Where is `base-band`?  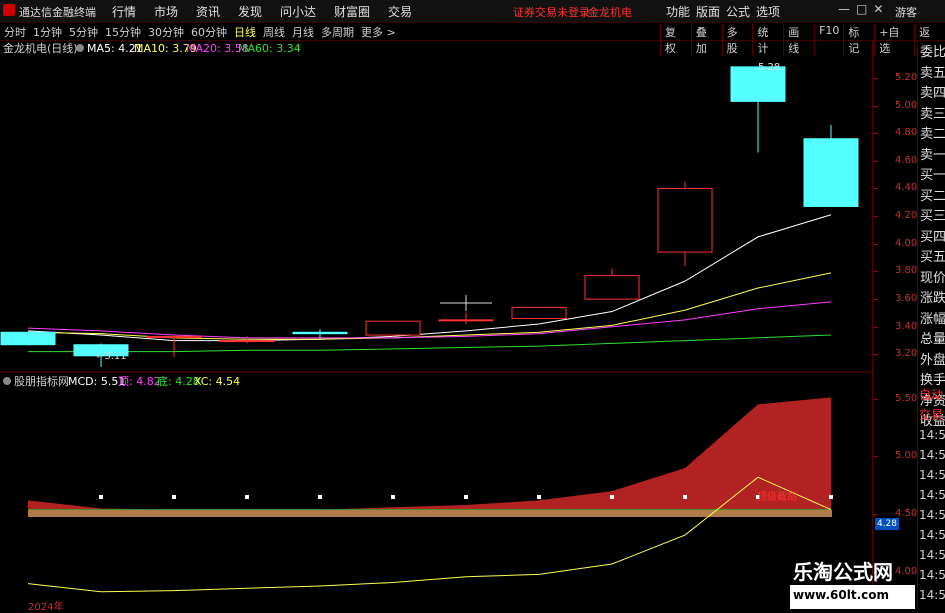
base-band is located at coordinates (430, 513).